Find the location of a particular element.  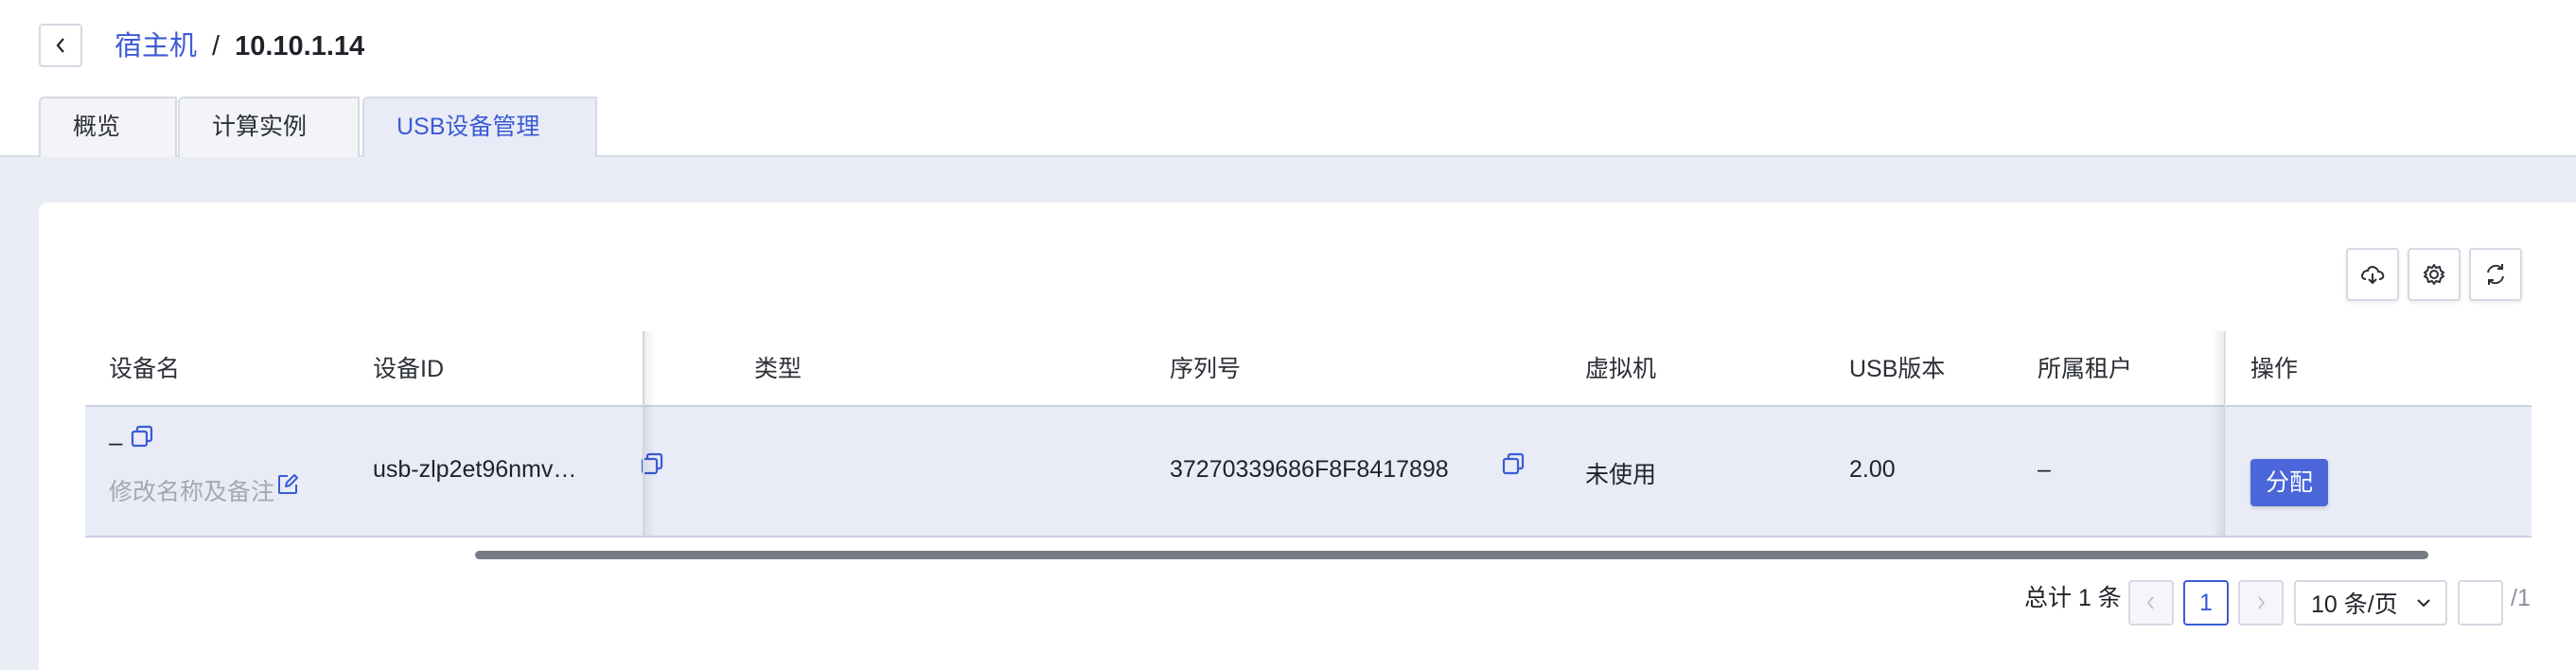

refresh-icon is located at coordinates (2495, 274).